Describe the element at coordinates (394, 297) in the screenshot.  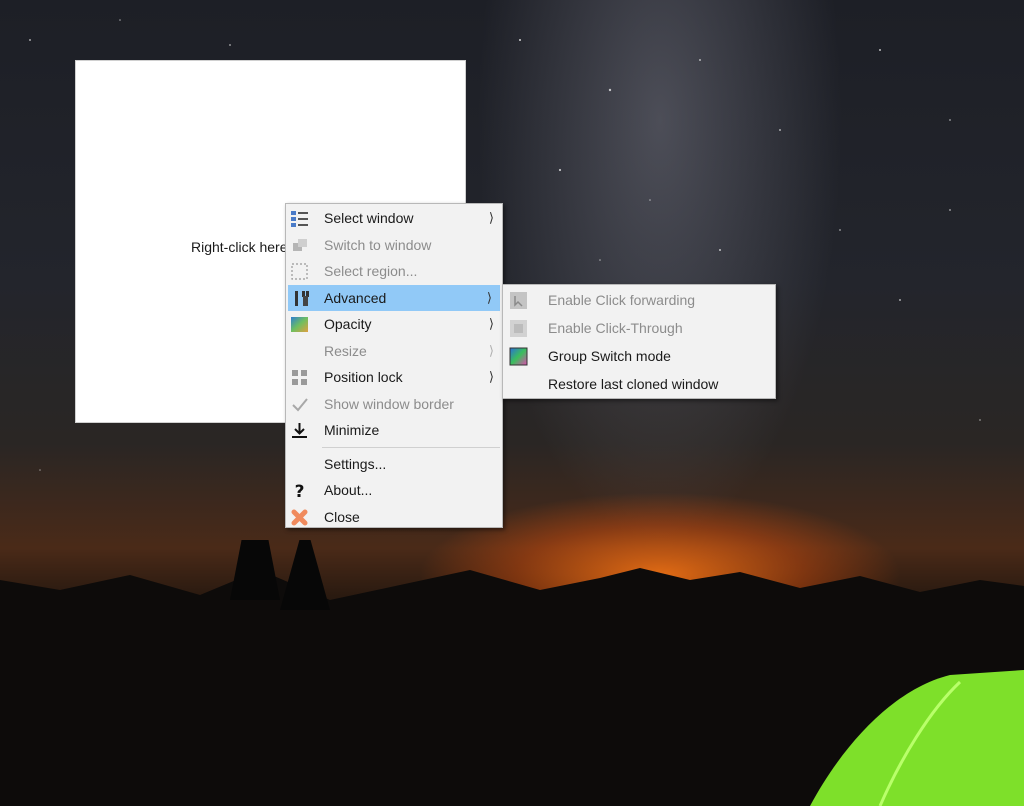
I see `menu-item-advanced: Advanced ⟩` at that location.